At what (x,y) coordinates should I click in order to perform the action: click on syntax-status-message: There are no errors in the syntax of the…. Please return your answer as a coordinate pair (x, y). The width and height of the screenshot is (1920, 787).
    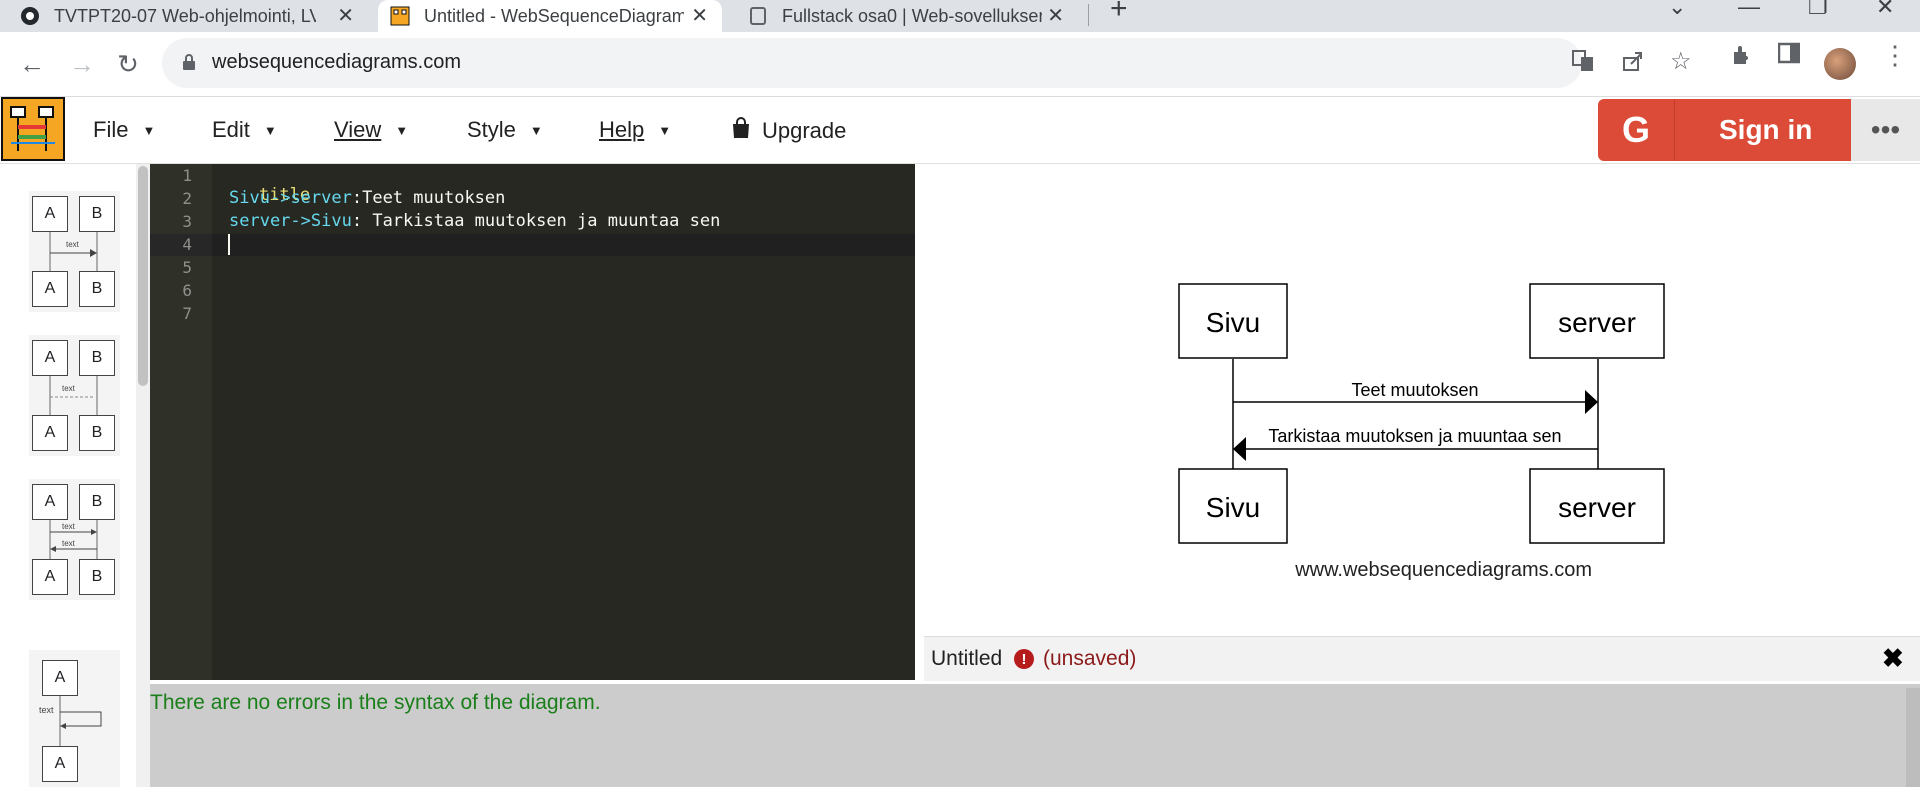
    Looking at the image, I should click on (375, 702).